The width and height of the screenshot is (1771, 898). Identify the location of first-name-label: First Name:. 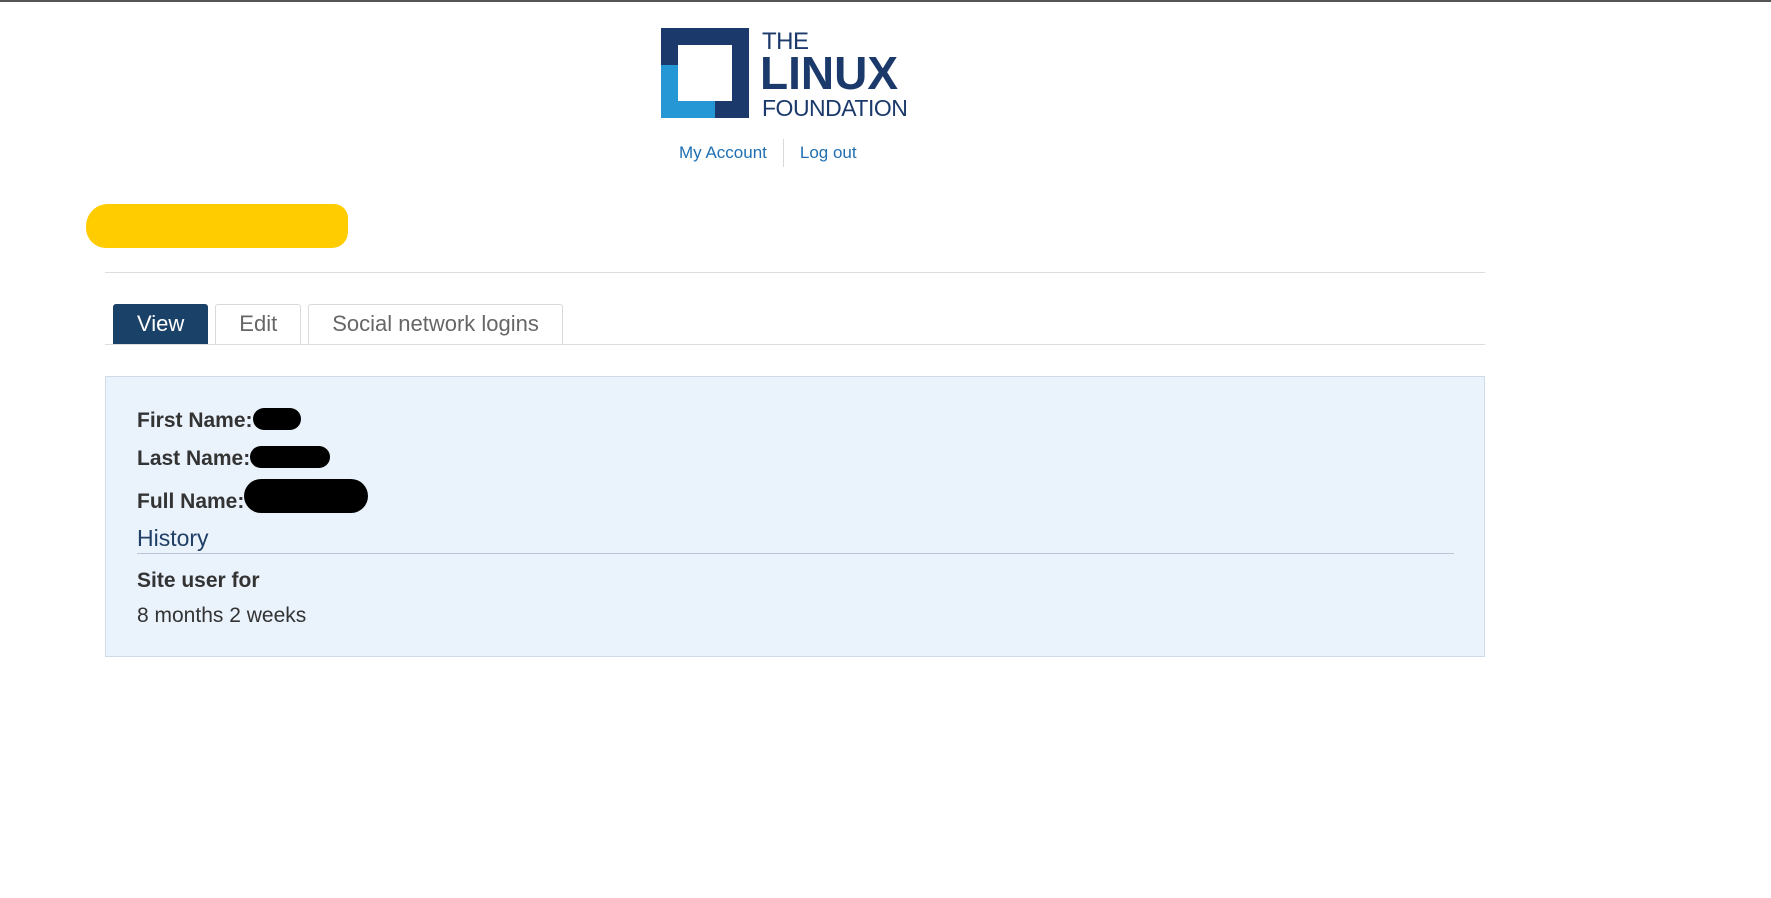
(195, 420).